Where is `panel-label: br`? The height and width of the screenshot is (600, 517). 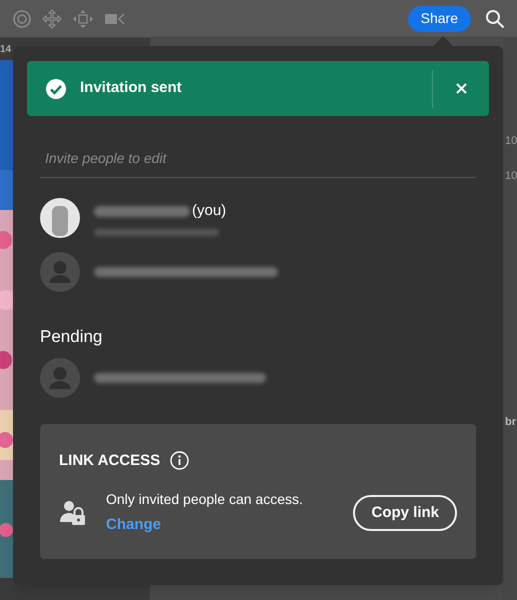 panel-label: br is located at coordinates (511, 422).